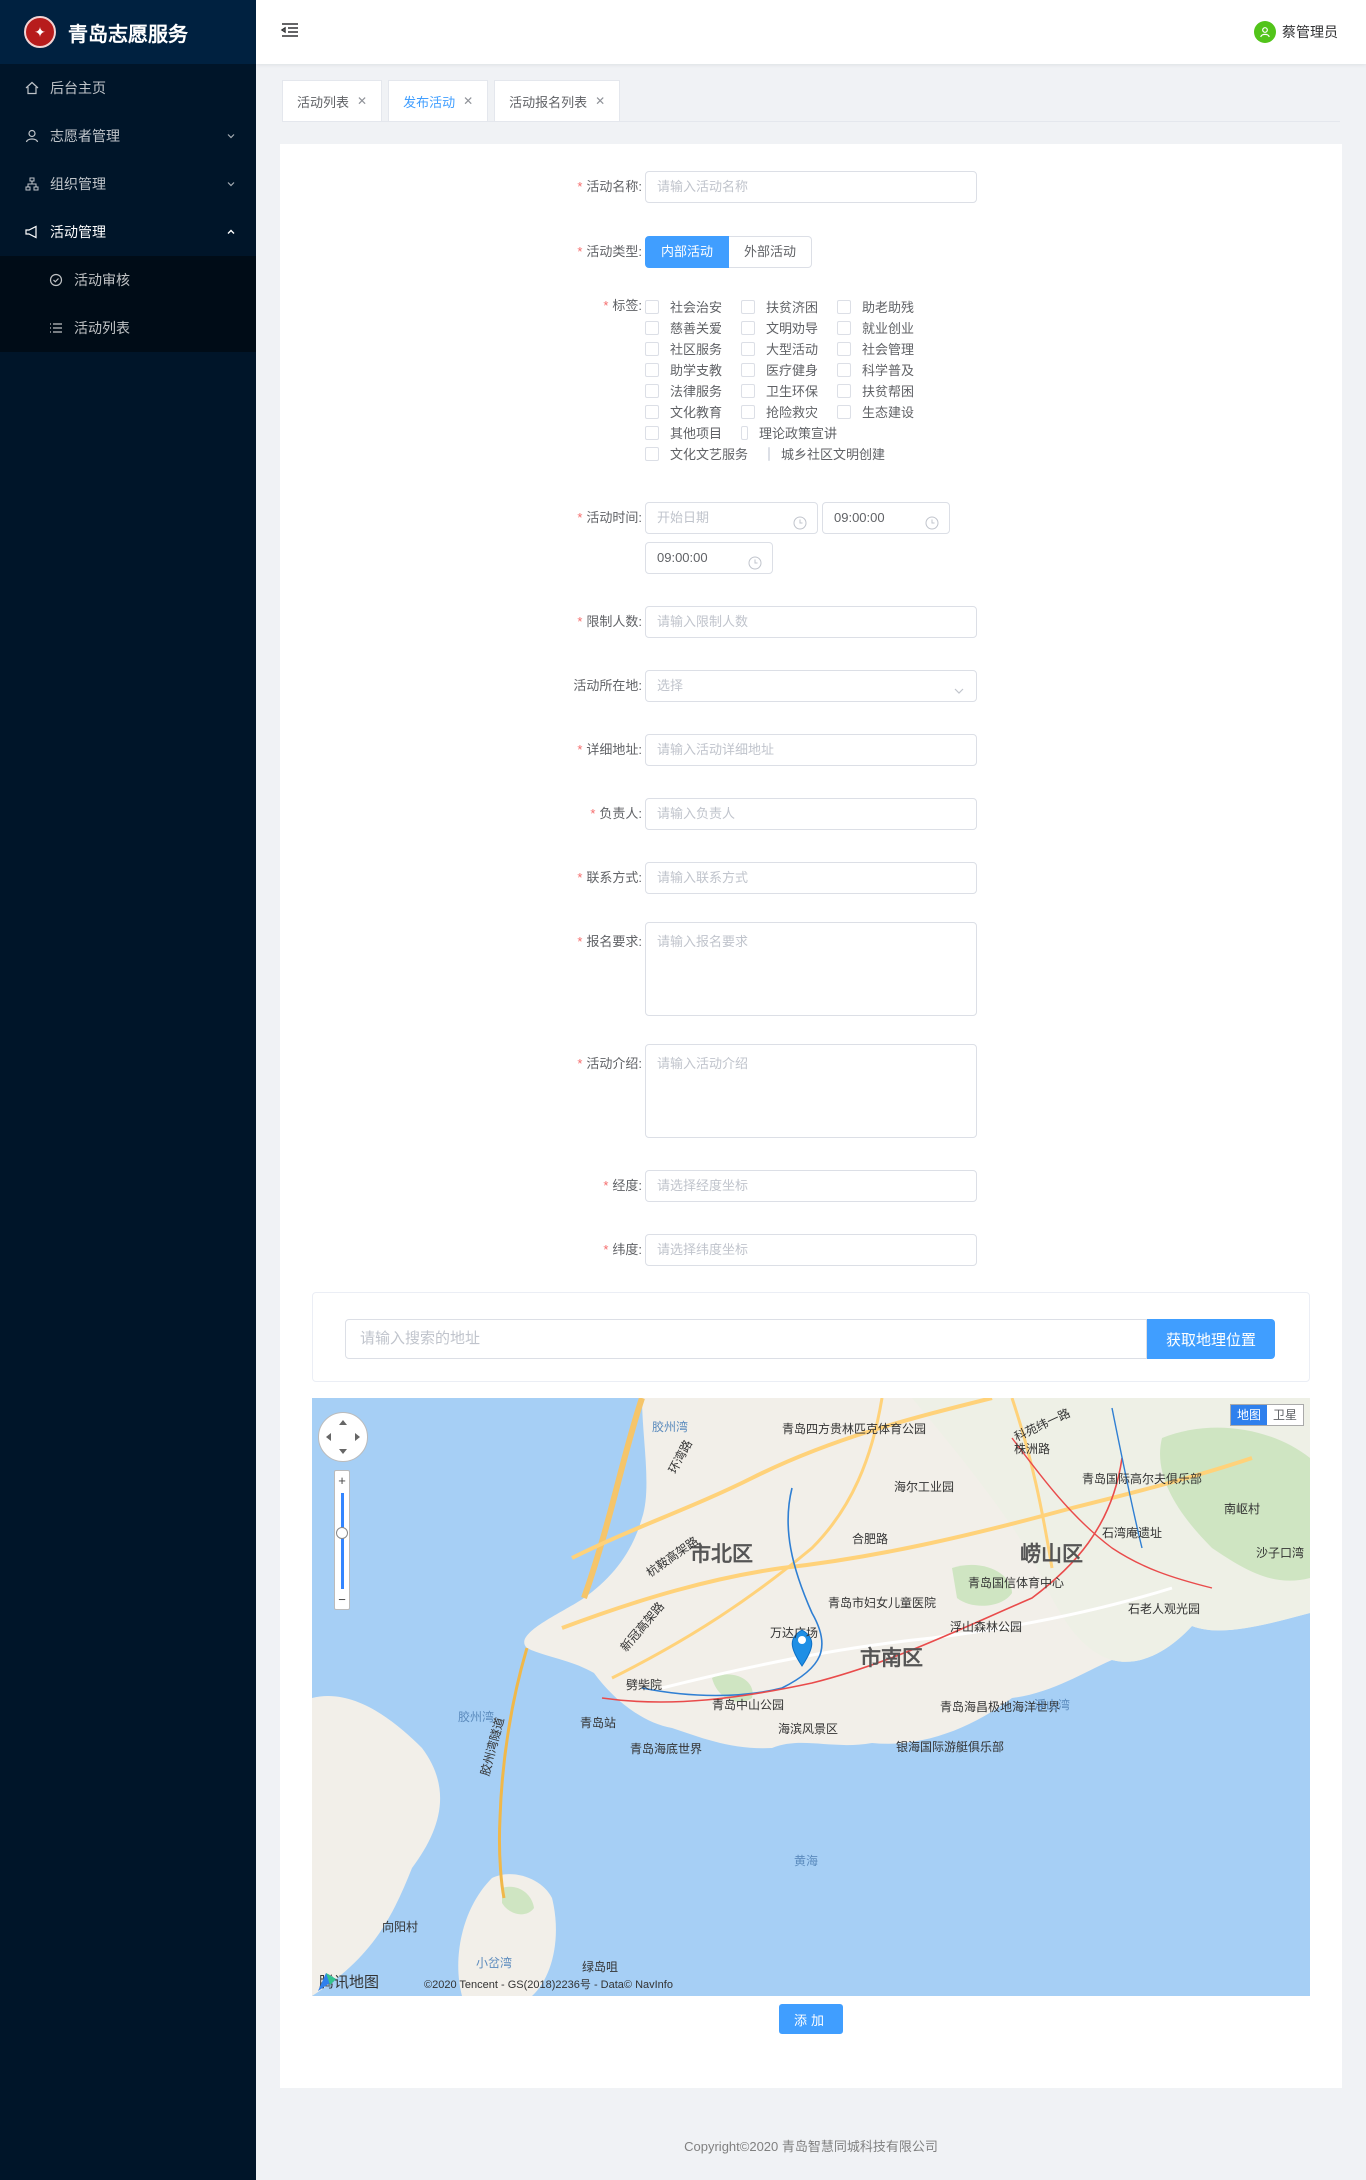  What do you see at coordinates (811, 187) in the screenshot?
I see `activity-name-input: 请输入活动名称` at bounding box center [811, 187].